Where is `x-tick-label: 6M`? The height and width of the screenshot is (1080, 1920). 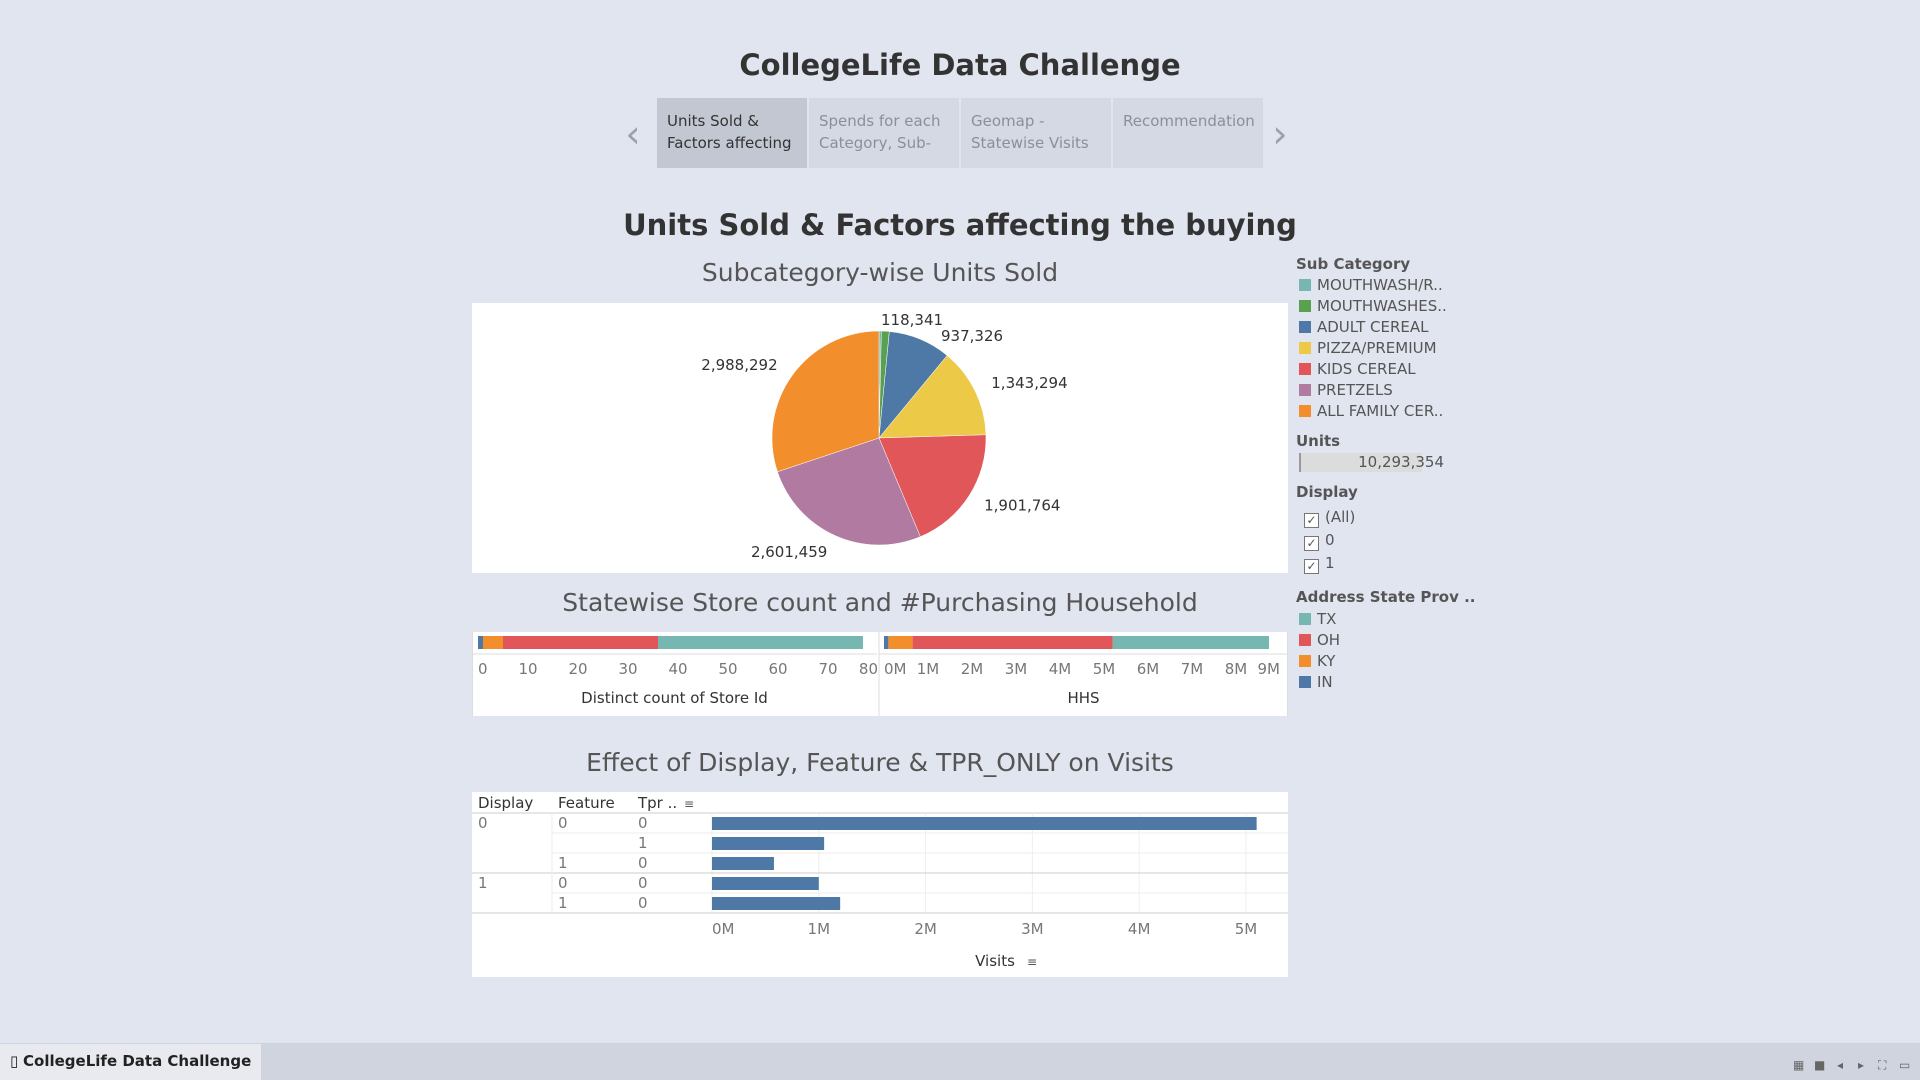
x-tick-label: 6M is located at coordinates (1148, 669).